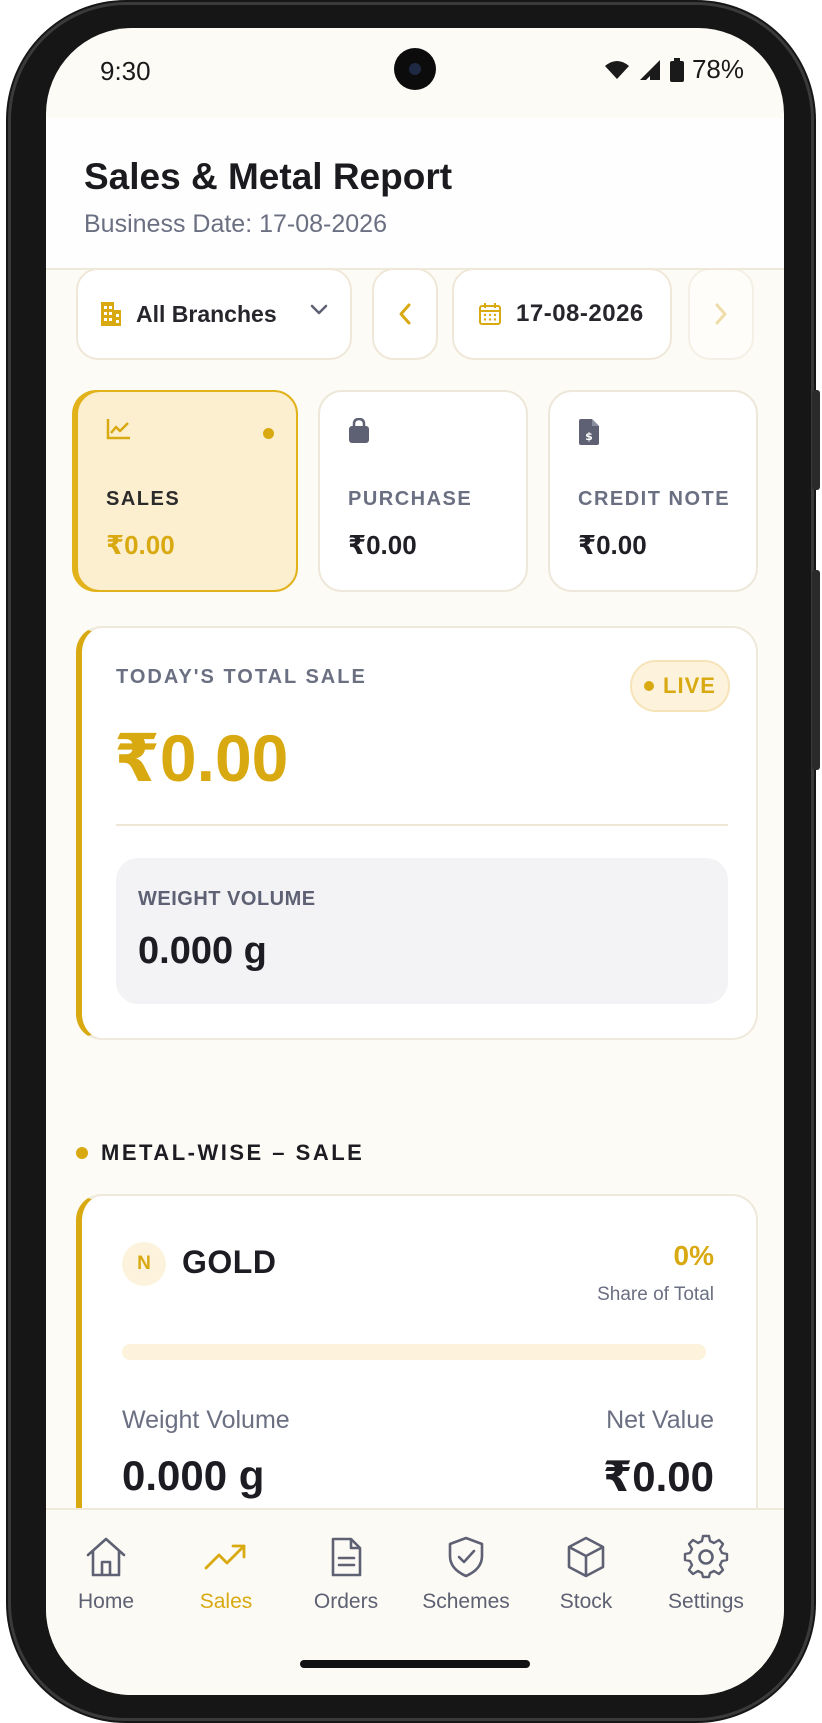 The image size is (822, 1723). I want to click on nav-label: Settings, so click(706, 1601).